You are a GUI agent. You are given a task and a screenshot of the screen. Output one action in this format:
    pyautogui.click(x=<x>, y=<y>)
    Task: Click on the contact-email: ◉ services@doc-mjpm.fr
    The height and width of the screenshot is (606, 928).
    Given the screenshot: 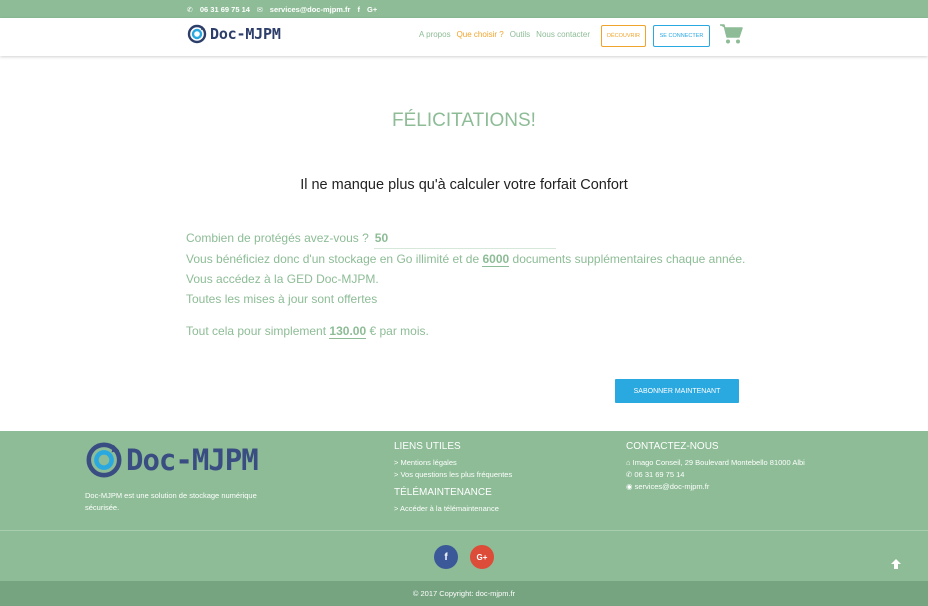 What is the action you would take?
    pyautogui.click(x=715, y=487)
    